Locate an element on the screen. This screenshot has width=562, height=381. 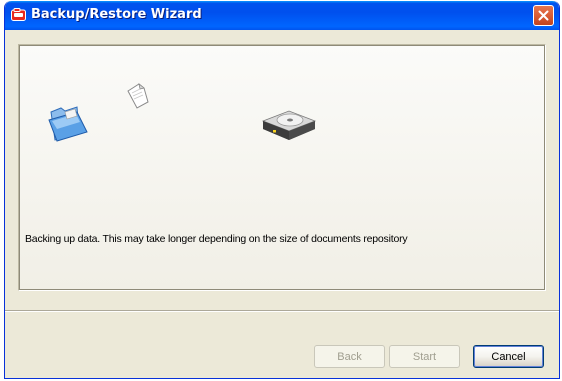
start-button: Start is located at coordinates (424, 356).